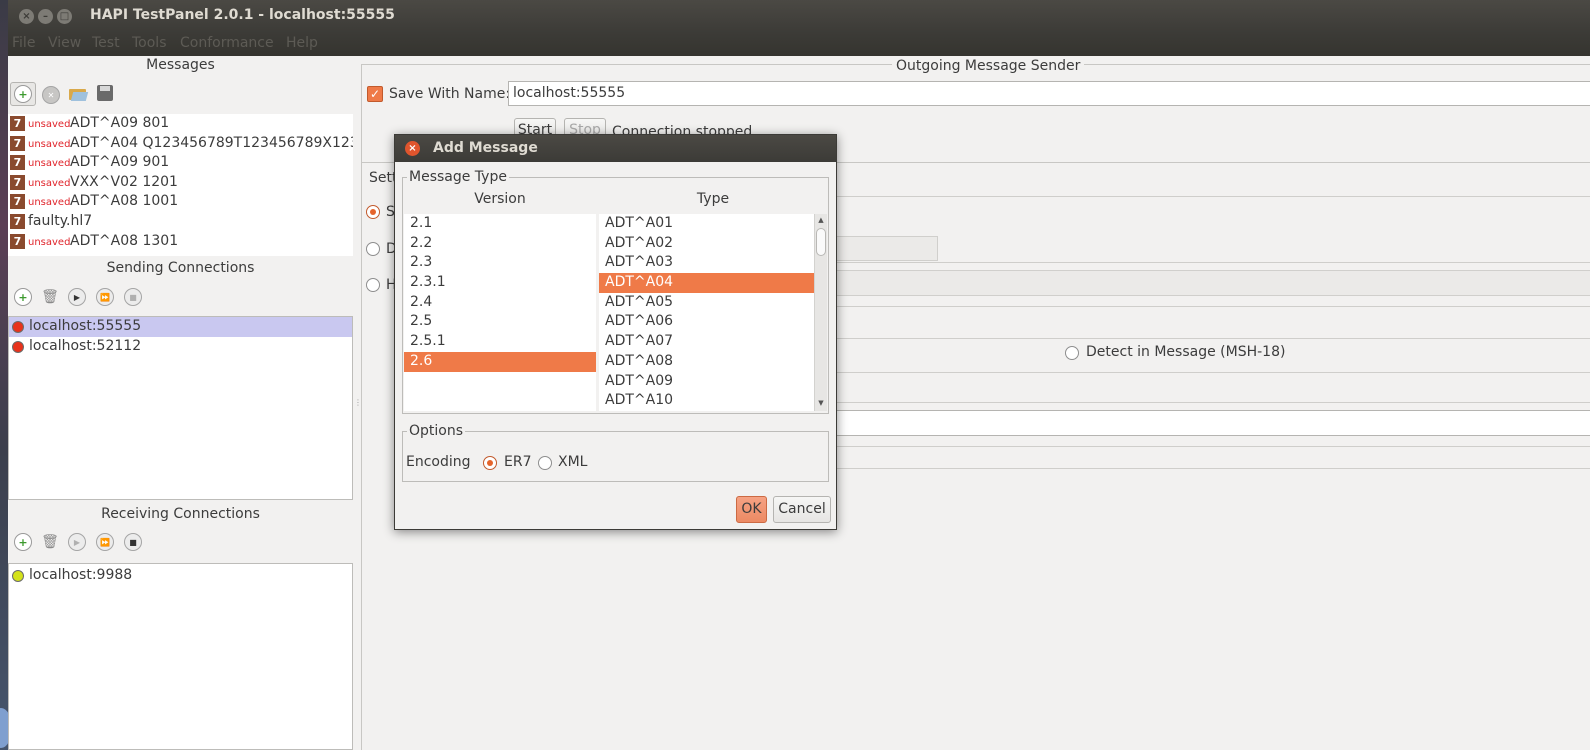 The height and width of the screenshot is (750, 1590). I want to click on save-with-name-checkbox: ✓, so click(375, 94).